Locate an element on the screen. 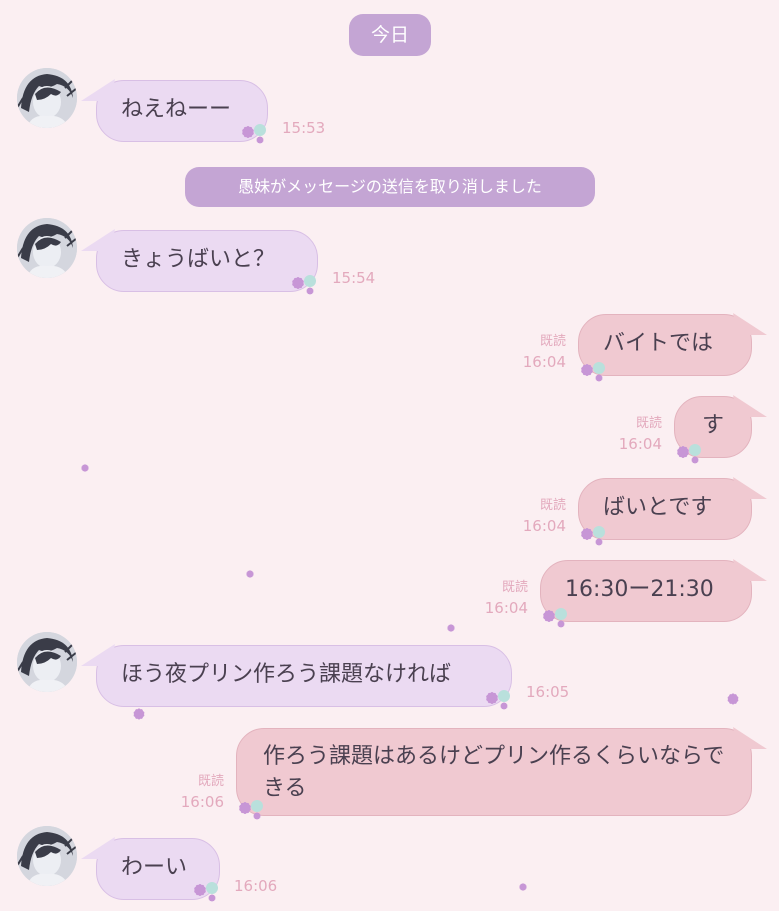 The height and width of the screenshot is (911, 779). message-bubble: 作ろう課題はあるけどプリン作るくらいならできる is located at coordinates (494, 772).